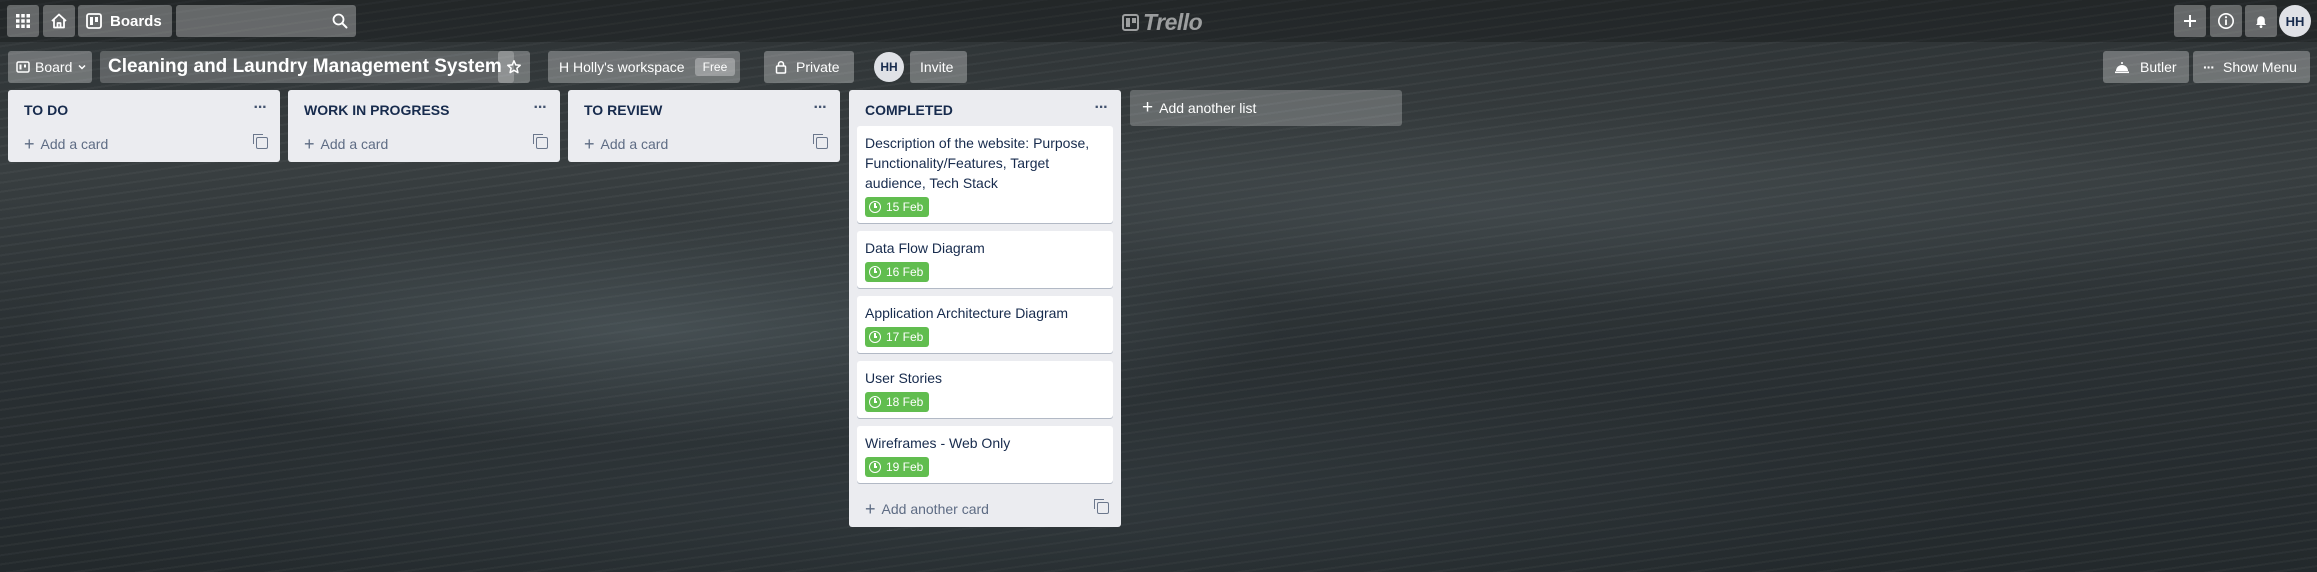 The width and height of the screenshot is (2317, 572). Describe the element at coordinates (985, 108) in the screenshot. I see `list-header: COMPLETED ···` at that location.